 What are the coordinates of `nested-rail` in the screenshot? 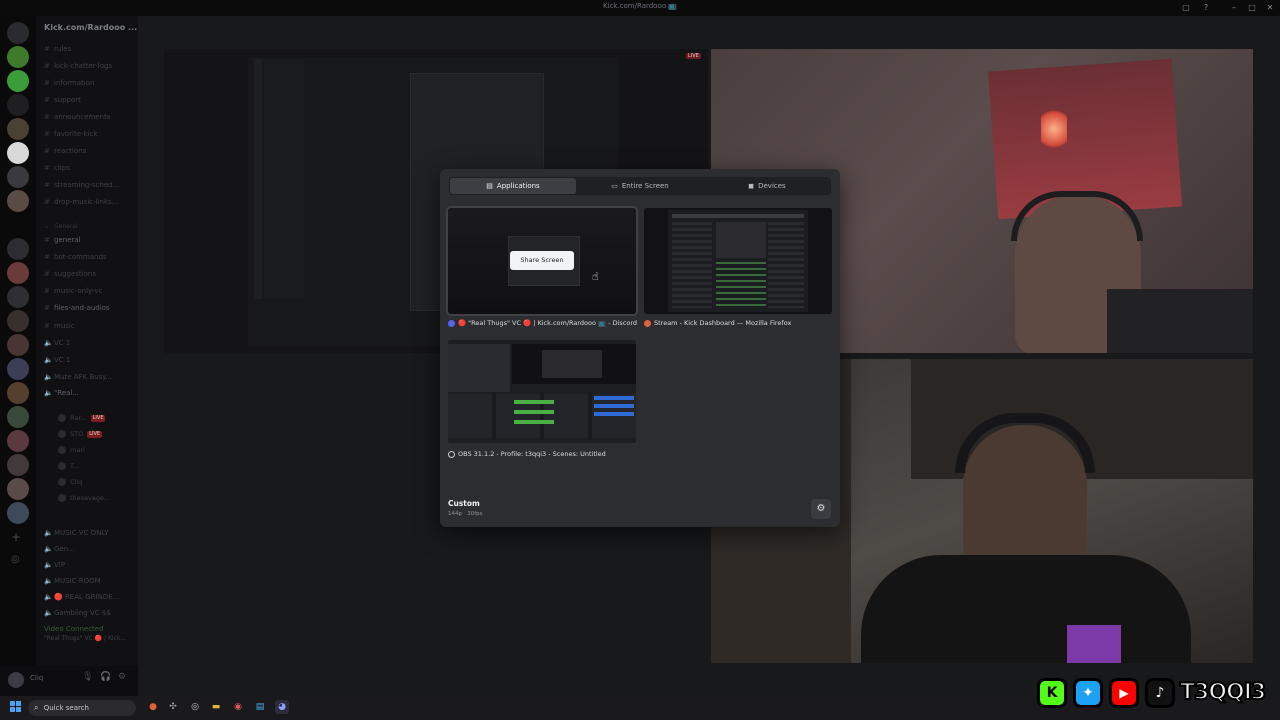 It's located at (258, 179).